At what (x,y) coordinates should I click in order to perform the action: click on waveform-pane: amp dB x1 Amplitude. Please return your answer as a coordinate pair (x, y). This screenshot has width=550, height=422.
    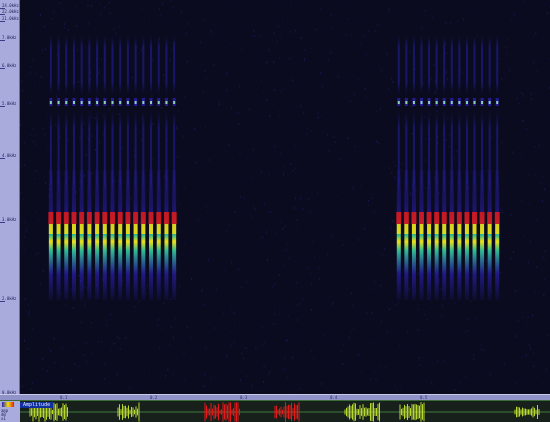
    Looking at the image, I should click on (275, 411).